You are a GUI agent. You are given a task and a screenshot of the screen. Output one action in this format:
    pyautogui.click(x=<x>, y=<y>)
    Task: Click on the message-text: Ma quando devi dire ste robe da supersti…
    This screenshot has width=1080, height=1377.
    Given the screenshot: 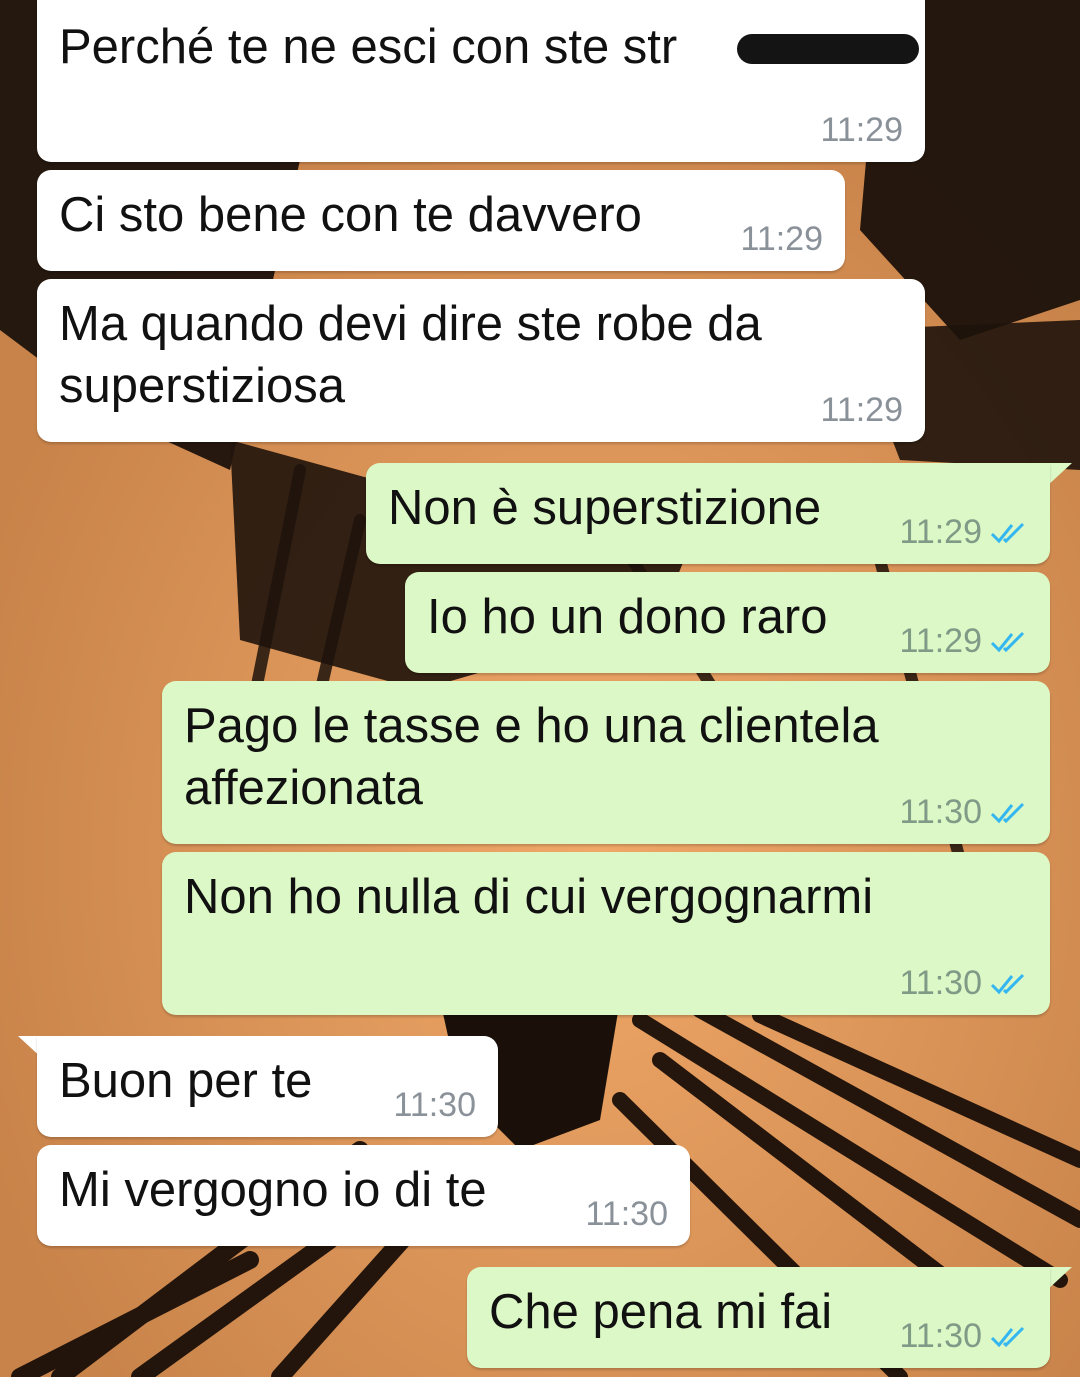 What is the action you would take?
    pyautogui.click(x=410, y=355)
    